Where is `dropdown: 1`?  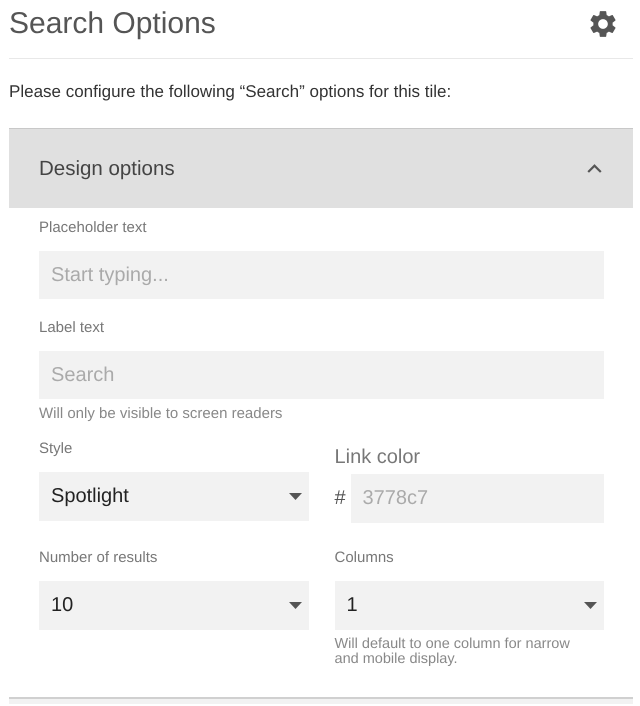 dropdown: 1 is located at coordinates (469, 605).